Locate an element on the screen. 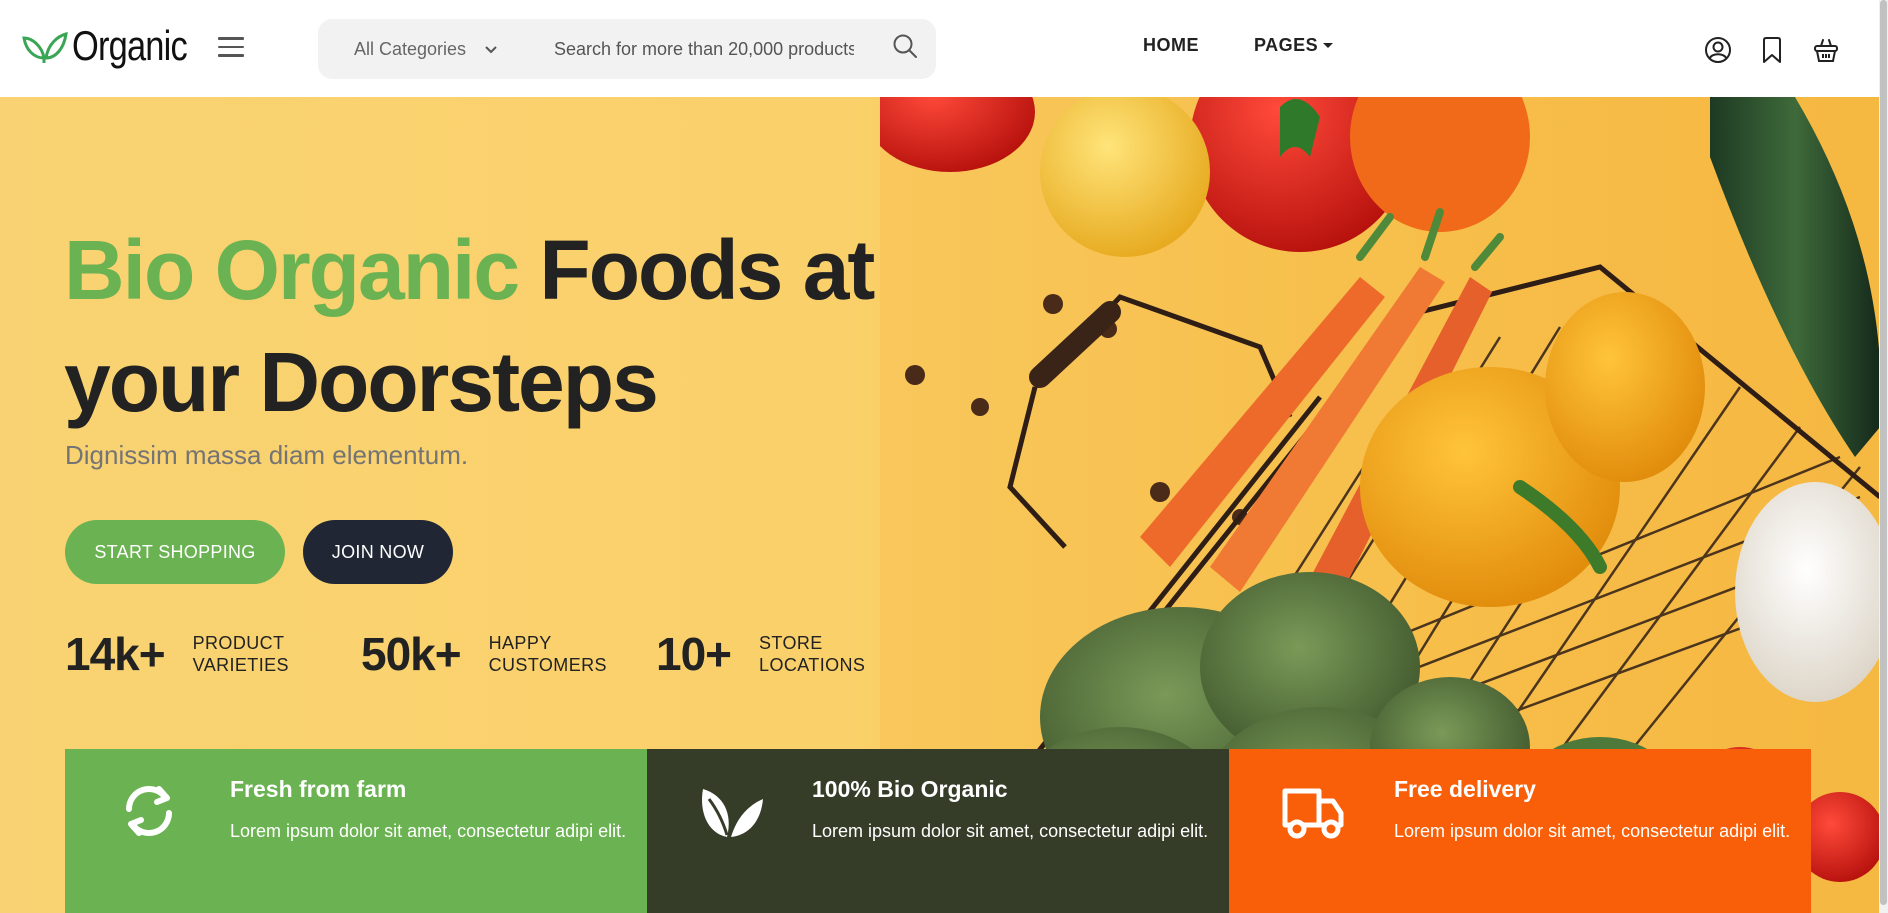 Image resolution: width=1888 pixels, height=913 pixels. join-now-button: JOIN NOW is located at coordinates (378, 552).